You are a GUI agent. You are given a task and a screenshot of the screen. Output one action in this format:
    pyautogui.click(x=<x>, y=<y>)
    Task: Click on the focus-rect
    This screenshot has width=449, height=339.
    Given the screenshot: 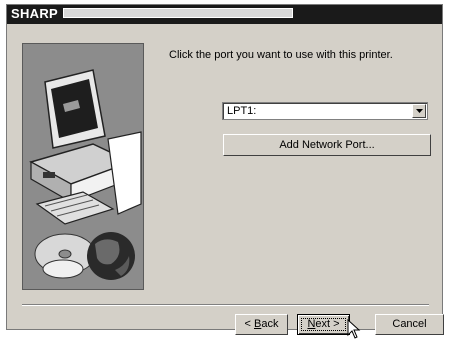 What is the action you would take?
    pyautogui.click(x=323, y=324)
    